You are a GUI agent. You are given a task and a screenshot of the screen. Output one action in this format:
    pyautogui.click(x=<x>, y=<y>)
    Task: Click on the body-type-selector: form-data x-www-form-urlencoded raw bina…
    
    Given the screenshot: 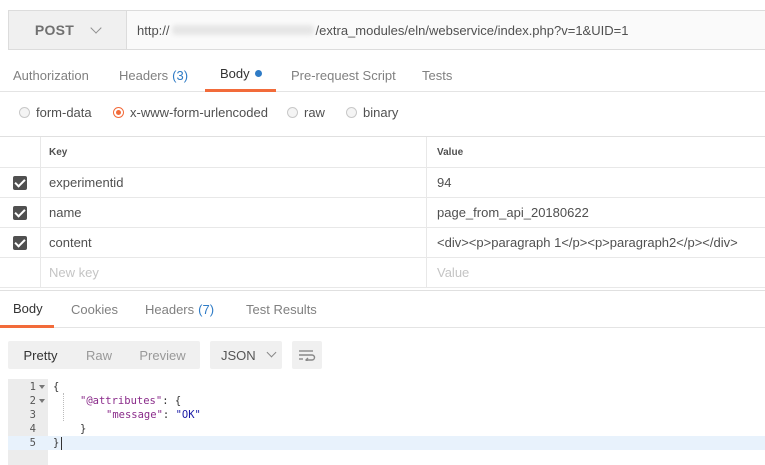 What is the action you would take?
    pyautogui.click(x=382, y=112)
    